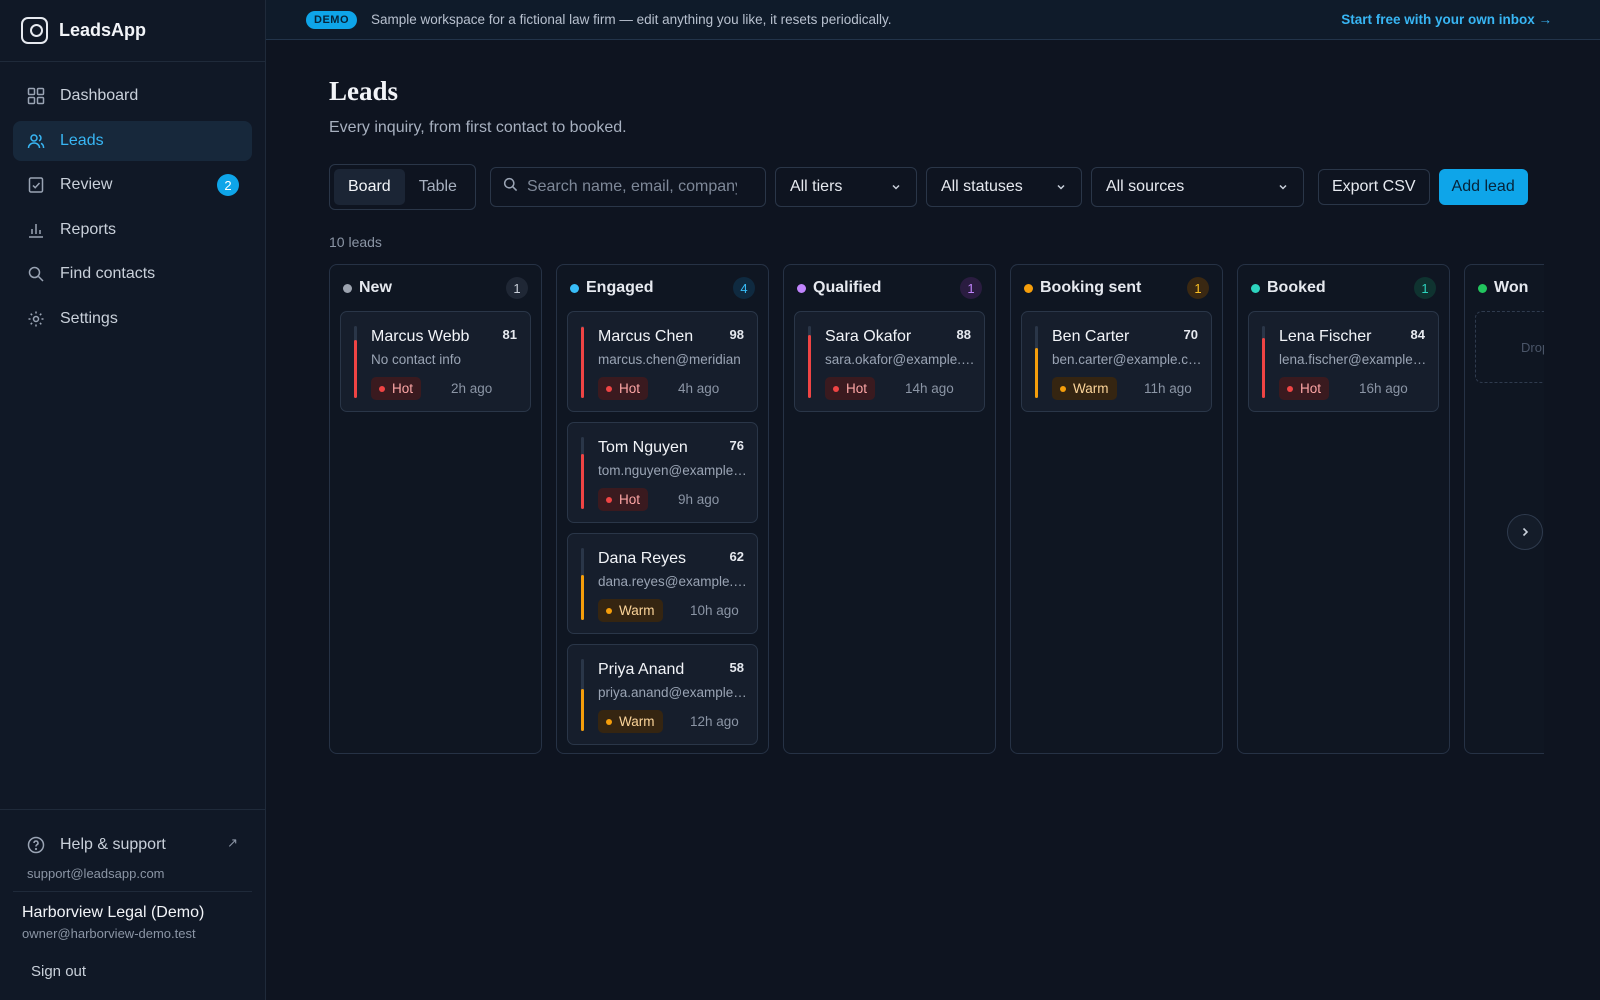 This screenshot has height=1000, width=1600. I want to click on lead-contact: sara.okafor@example.com, so click(900, 359).